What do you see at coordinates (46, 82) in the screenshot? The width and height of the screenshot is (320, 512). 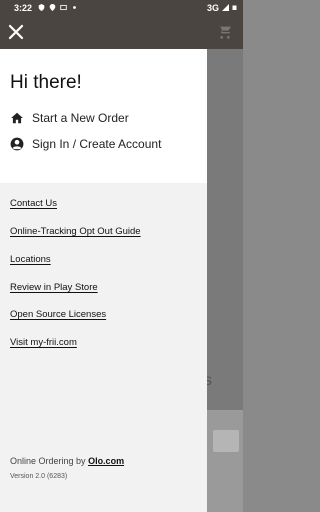 I see `greeting-title: Hi there!` at bounding box center [46, 82].